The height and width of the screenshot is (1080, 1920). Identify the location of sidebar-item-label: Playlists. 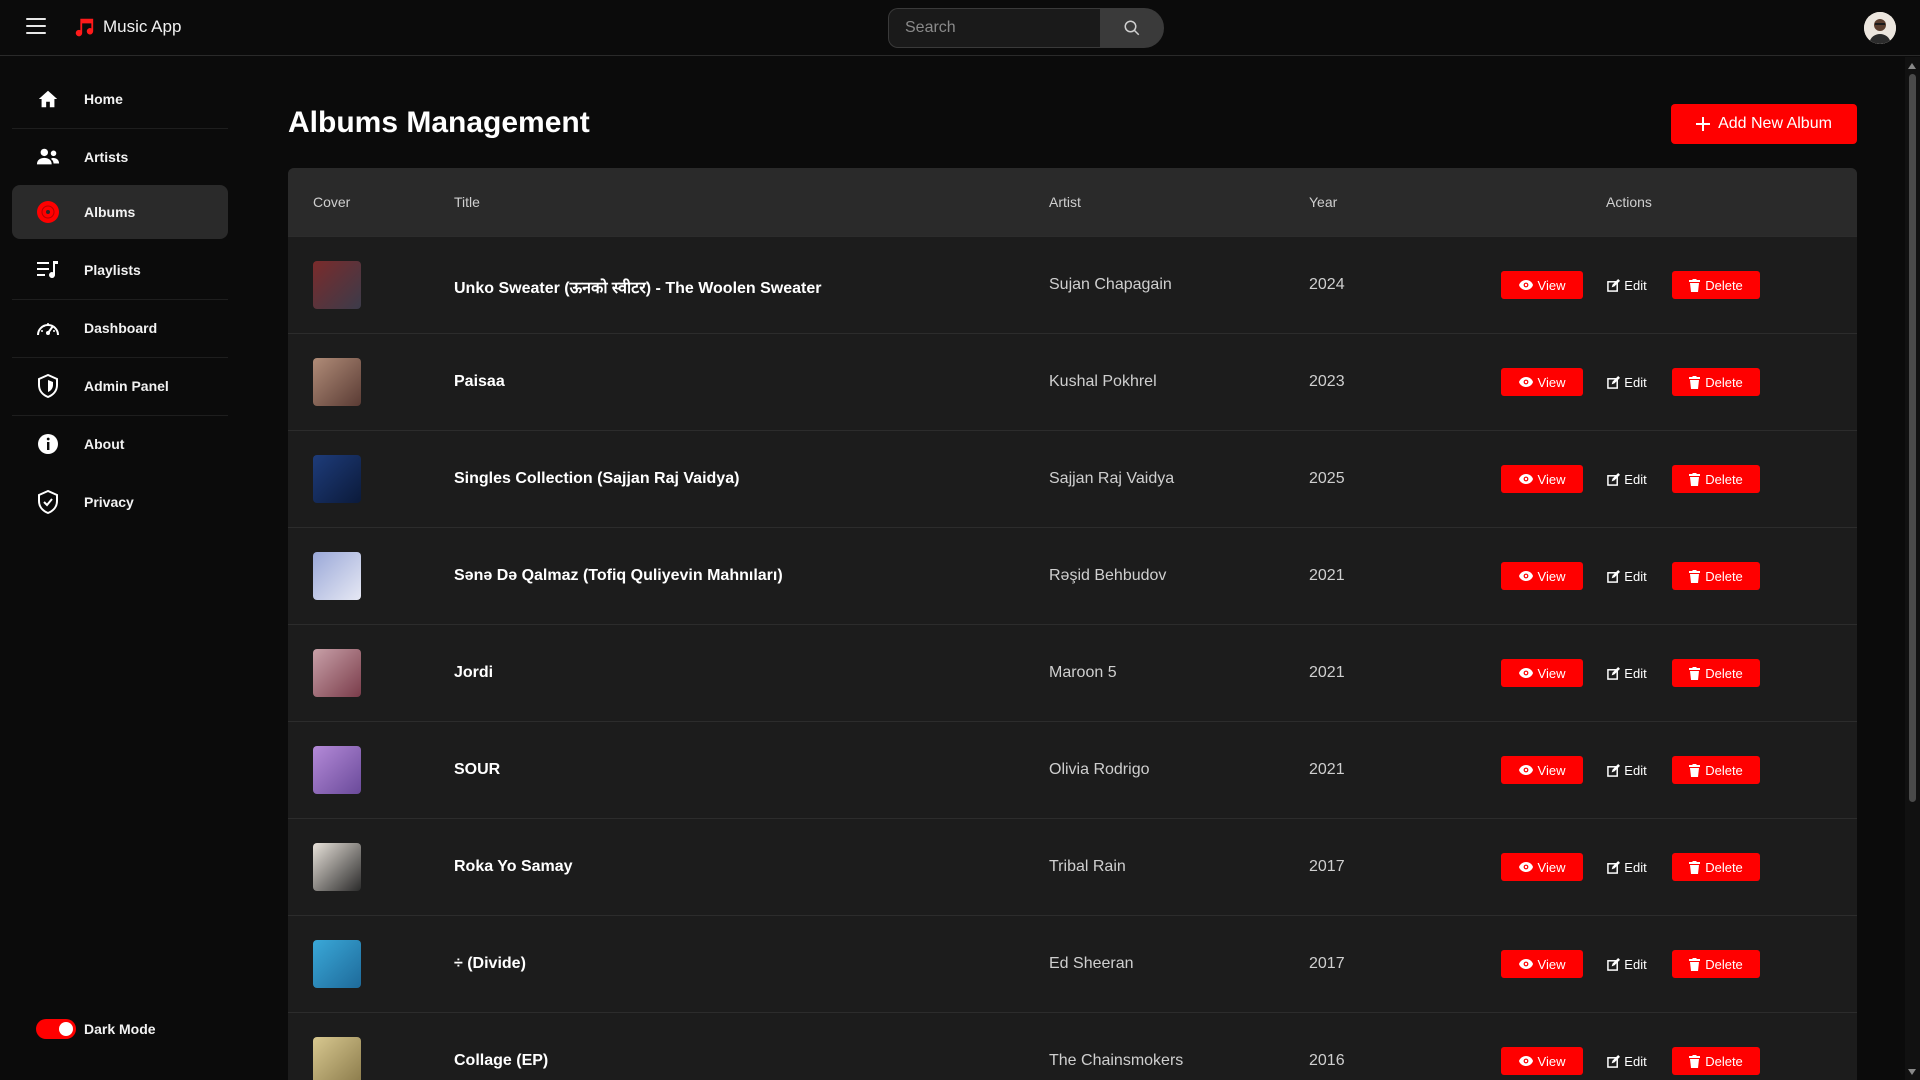
(112, 270).